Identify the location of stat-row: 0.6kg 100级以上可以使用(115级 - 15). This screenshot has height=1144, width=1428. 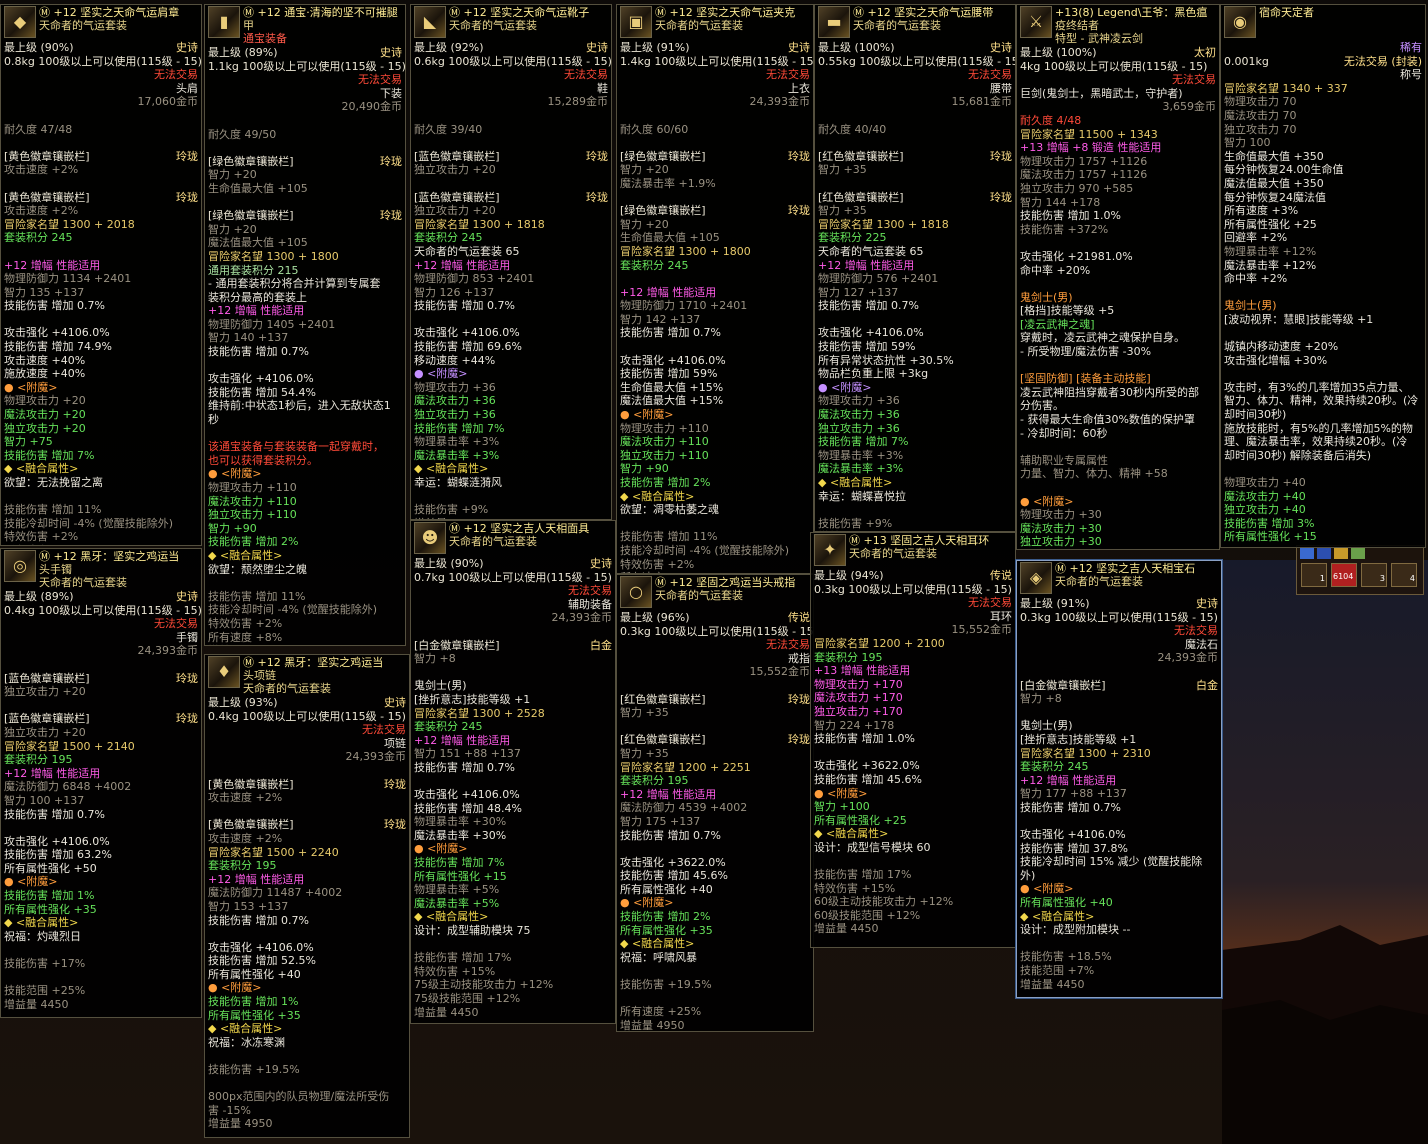
(512, 62).